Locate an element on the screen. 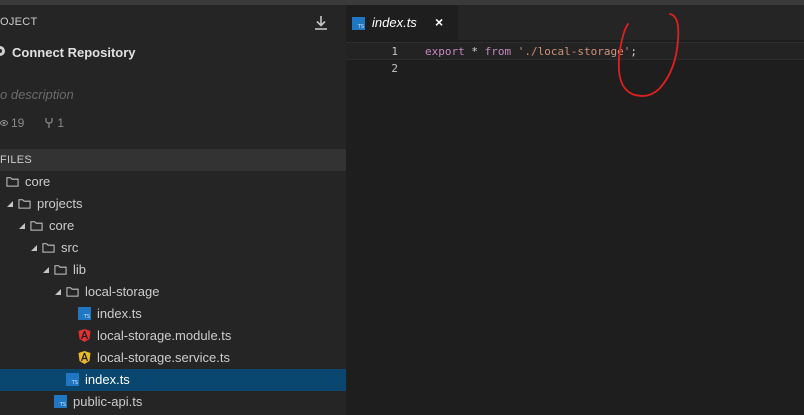 This screenshot has height=415, width=804. code-line: 1 export * from './local-storage'; is located at coordinates (575, 51).